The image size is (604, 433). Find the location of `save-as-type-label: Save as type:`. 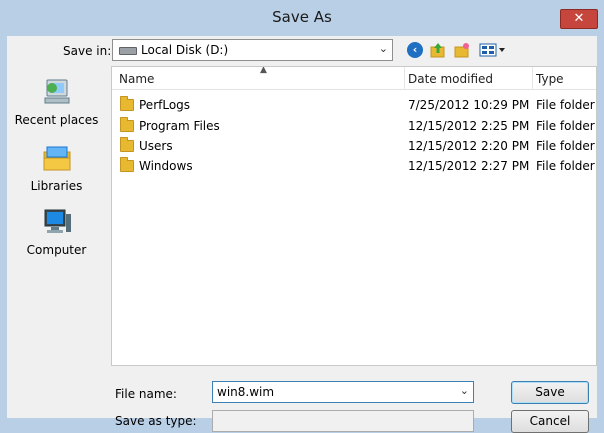

save-as-type-label: Save as type: is located at coordinates (156, 421).